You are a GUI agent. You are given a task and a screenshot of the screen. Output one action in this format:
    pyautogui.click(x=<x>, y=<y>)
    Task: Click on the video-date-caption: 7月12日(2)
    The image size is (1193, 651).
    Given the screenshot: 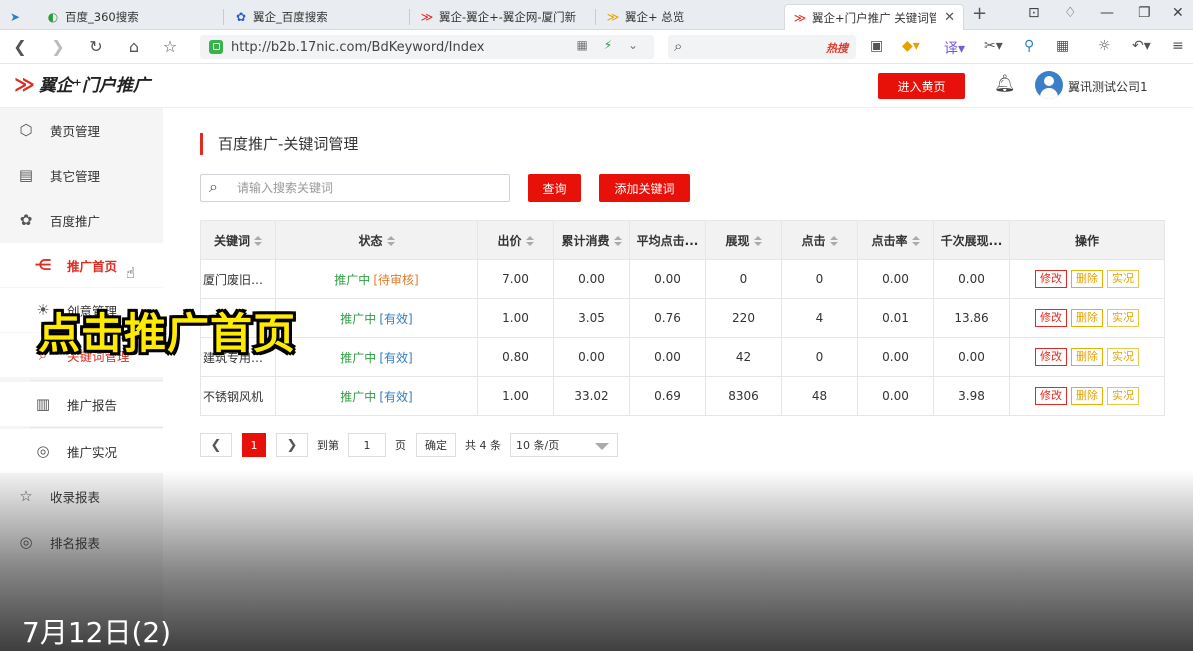 What is the action you would take?
    pyautogui.click(x=97, y=632)
    